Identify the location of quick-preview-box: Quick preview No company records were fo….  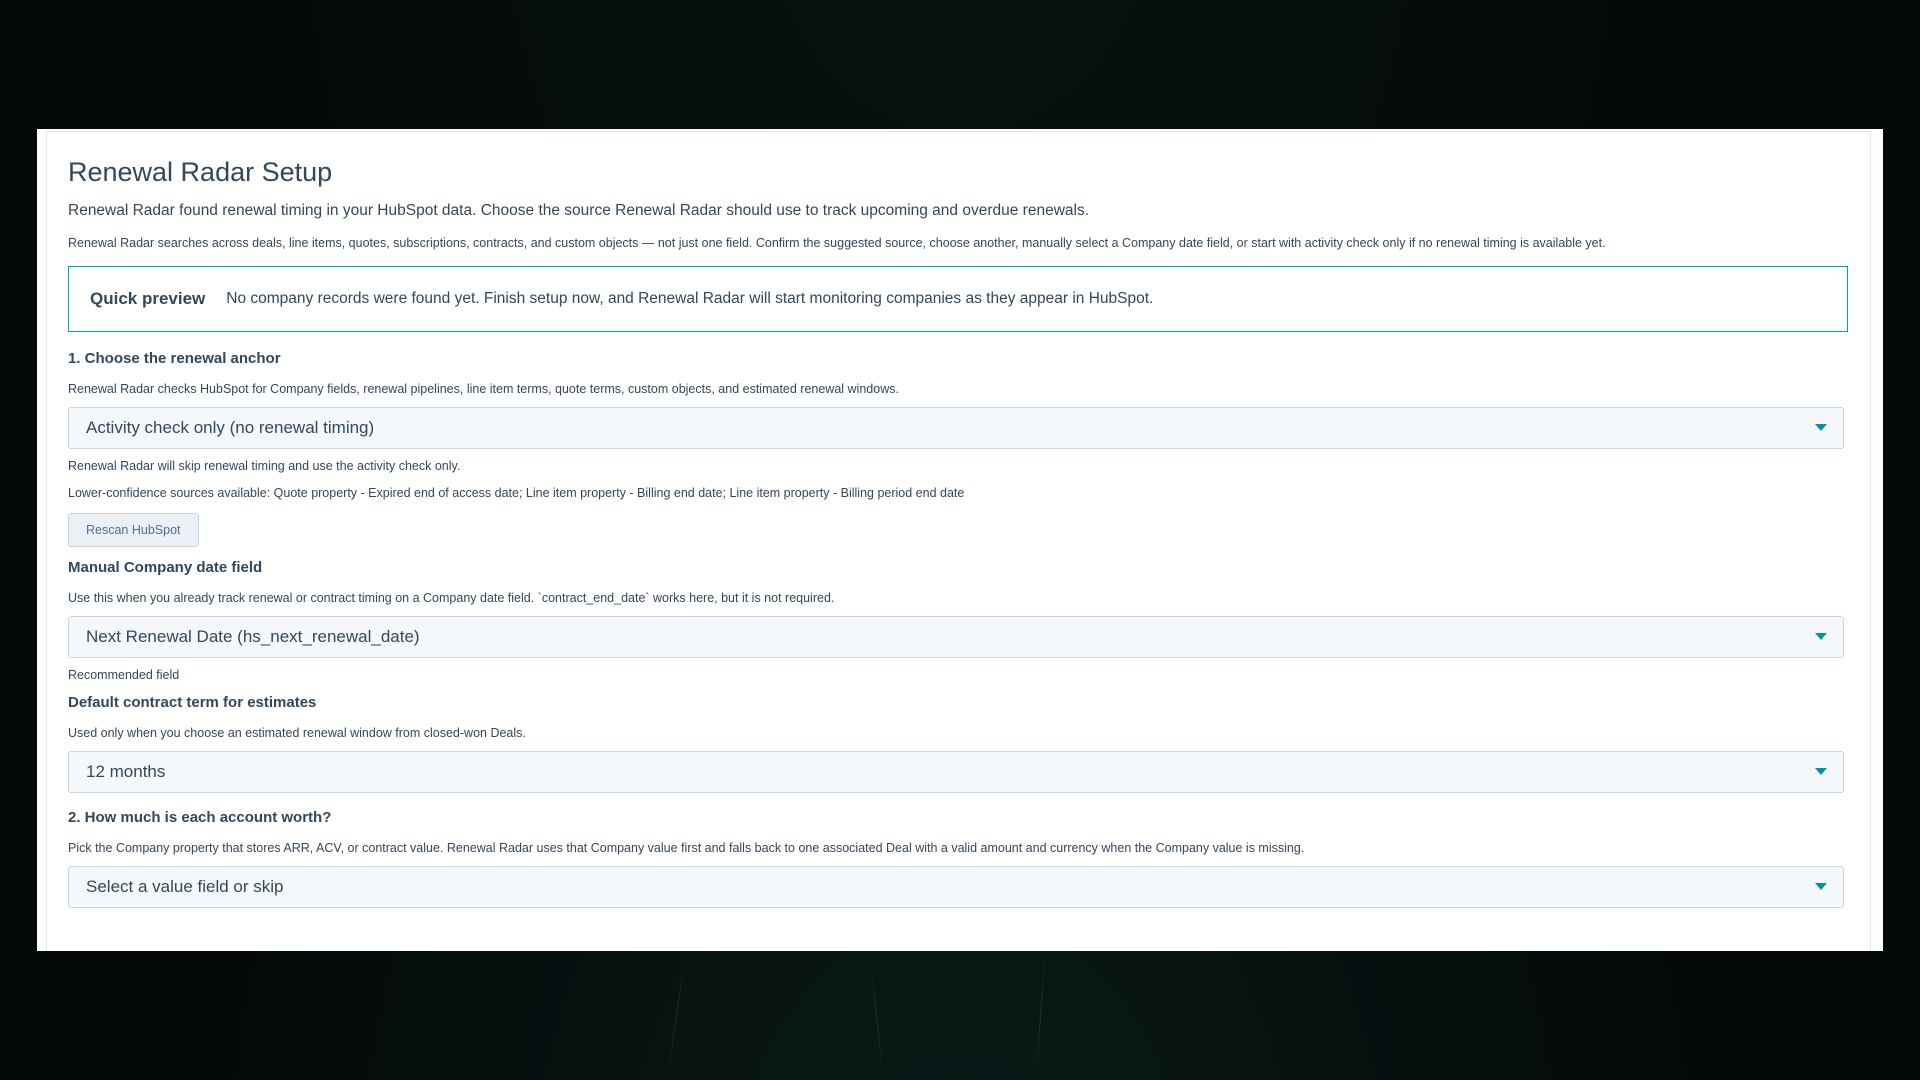
(958, 299).